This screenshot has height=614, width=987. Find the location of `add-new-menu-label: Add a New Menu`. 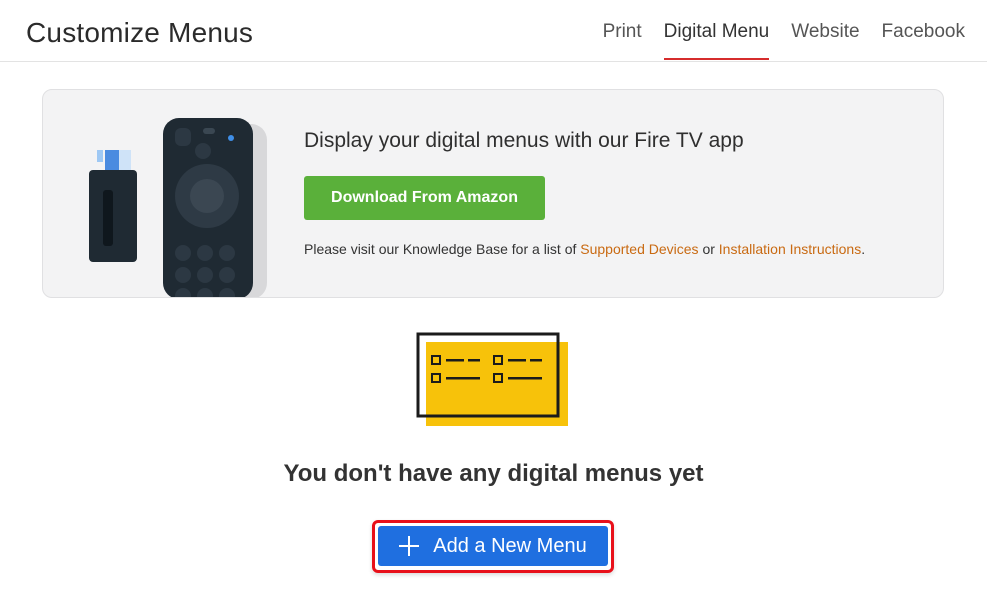

add-new-menu-label: Add a New Menu is located at coordinates (510, 545).